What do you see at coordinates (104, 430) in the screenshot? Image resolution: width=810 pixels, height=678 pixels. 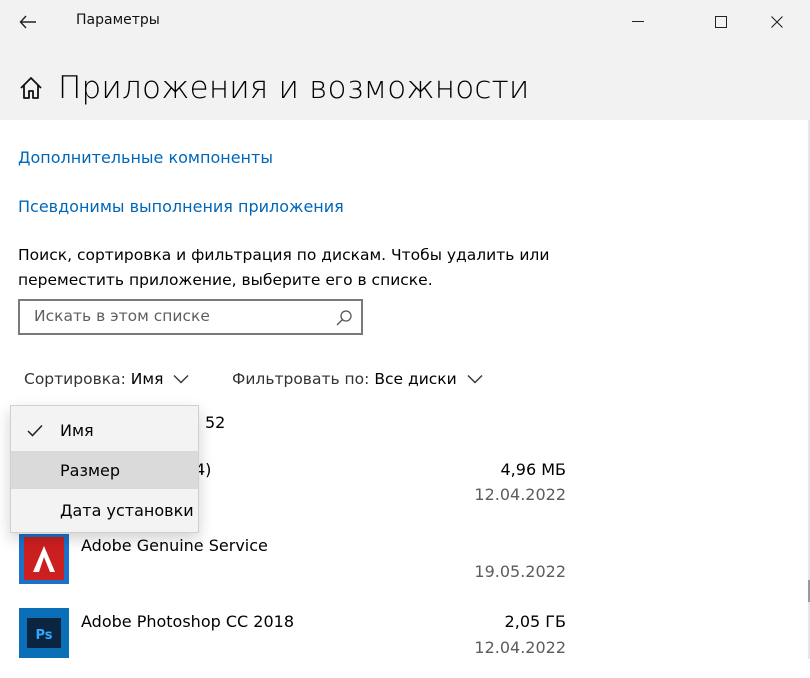 I see `sort-menu-item-name: Имя` at bounding box center [104, 430].